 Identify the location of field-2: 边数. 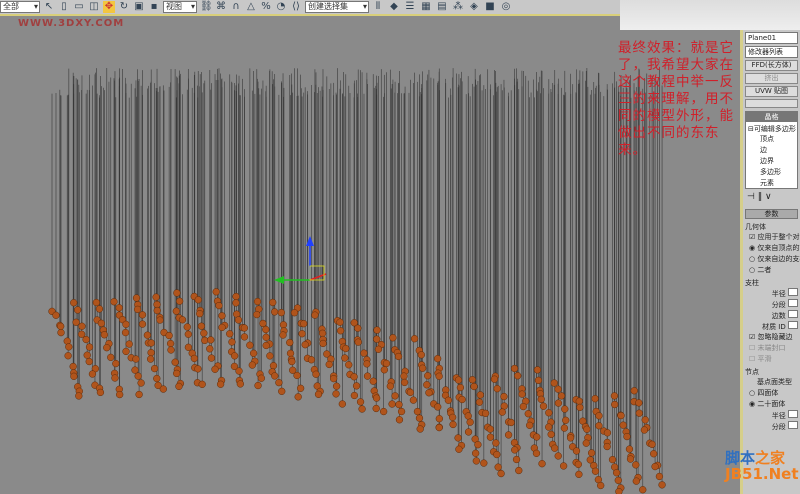
(771, 315).